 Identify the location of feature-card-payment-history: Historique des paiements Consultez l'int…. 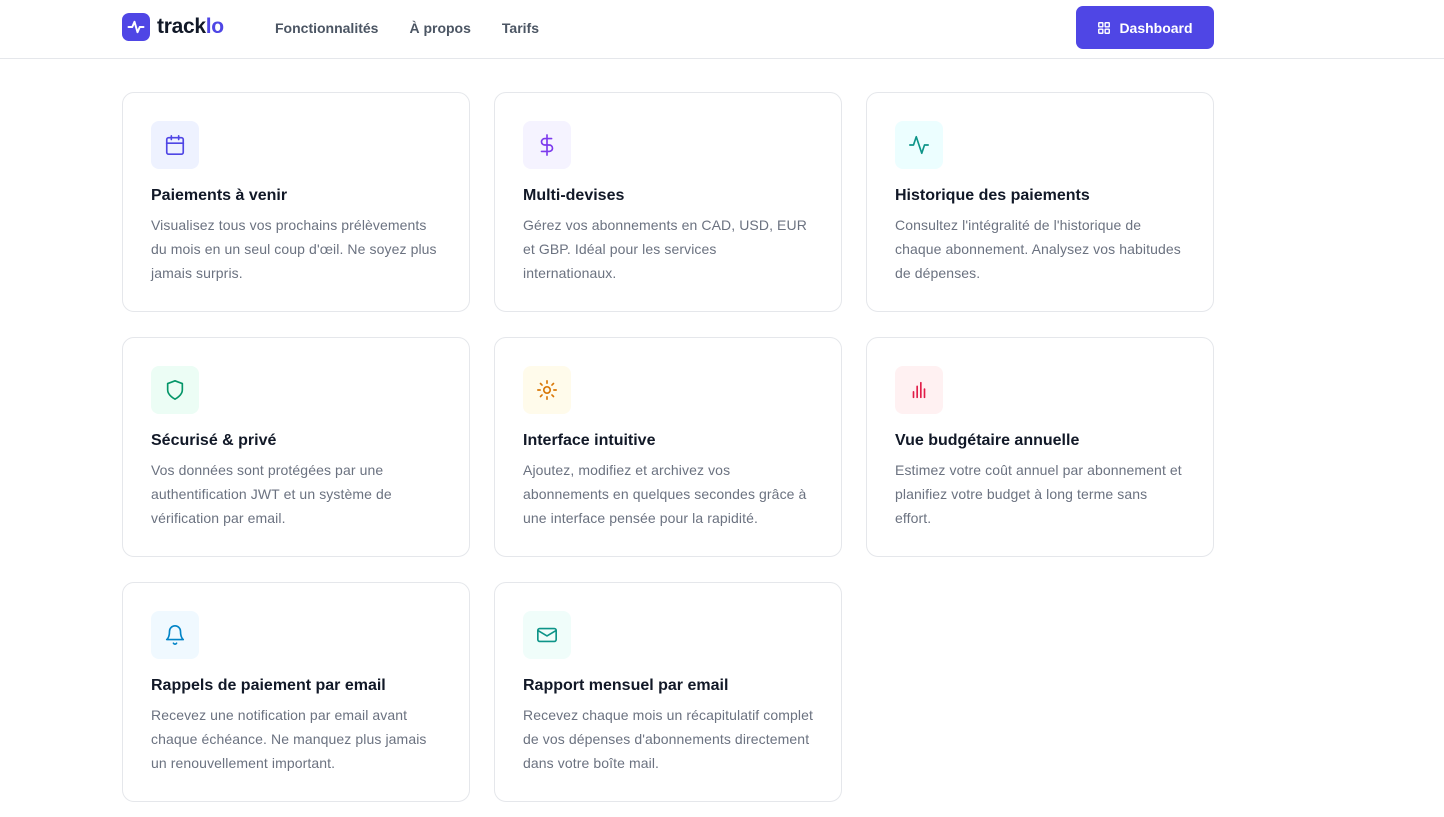
(1040, 202).